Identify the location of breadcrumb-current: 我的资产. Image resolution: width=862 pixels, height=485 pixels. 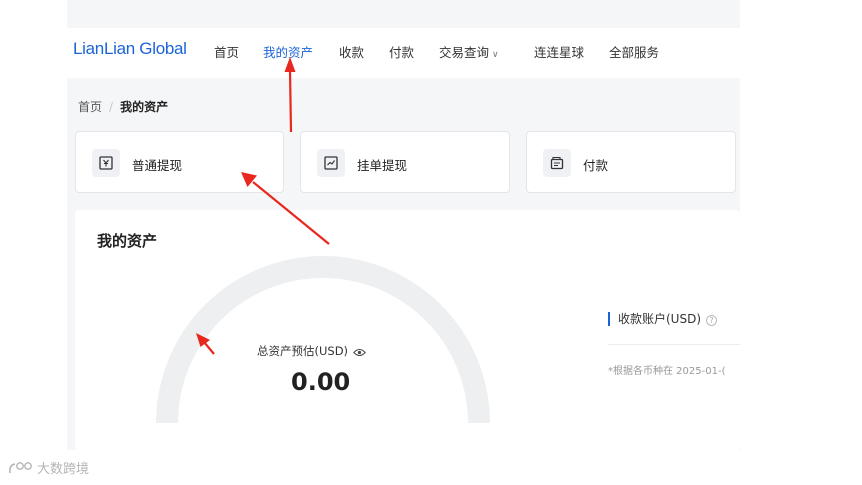
(144, 107).